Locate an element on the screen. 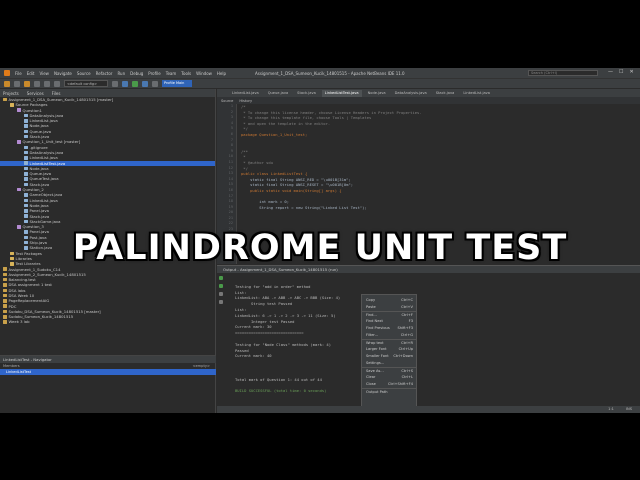 The image size is (640, 480). profile-main-button: Profile Main is located at coordinates (177, 83).